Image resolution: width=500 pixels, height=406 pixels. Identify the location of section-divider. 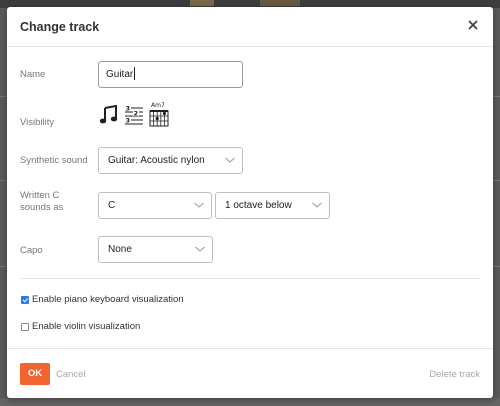
(250, 278).